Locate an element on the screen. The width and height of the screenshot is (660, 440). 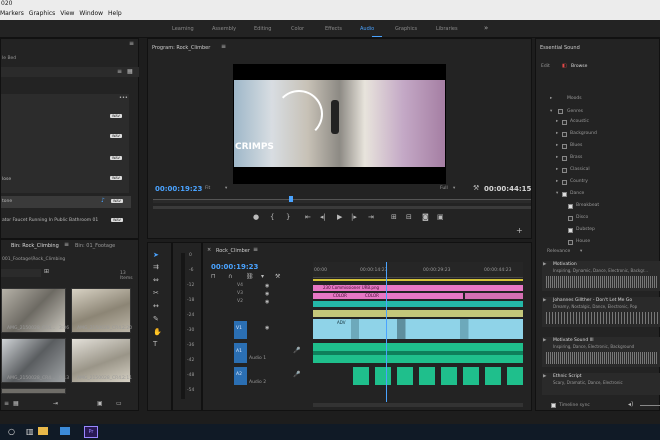
video-clip-track: ADV is located at coordinates (418, 329).